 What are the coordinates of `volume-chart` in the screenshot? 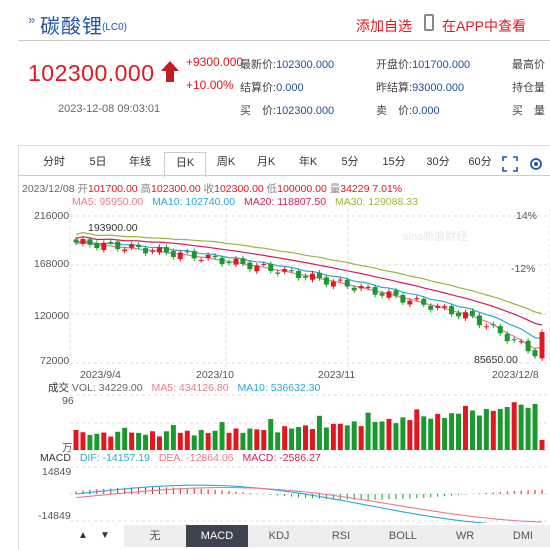 It's located at (284, 422).